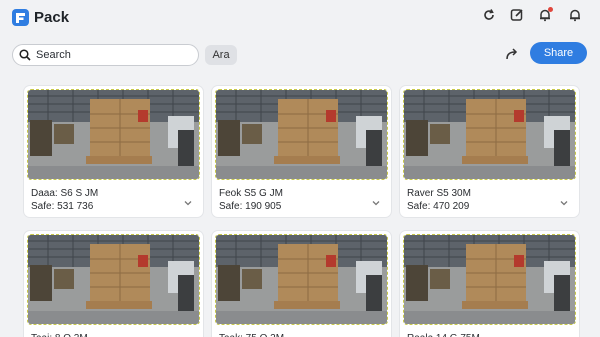  I want to click on pallet-card: Raala 14 G 75M, so click(489, 284).